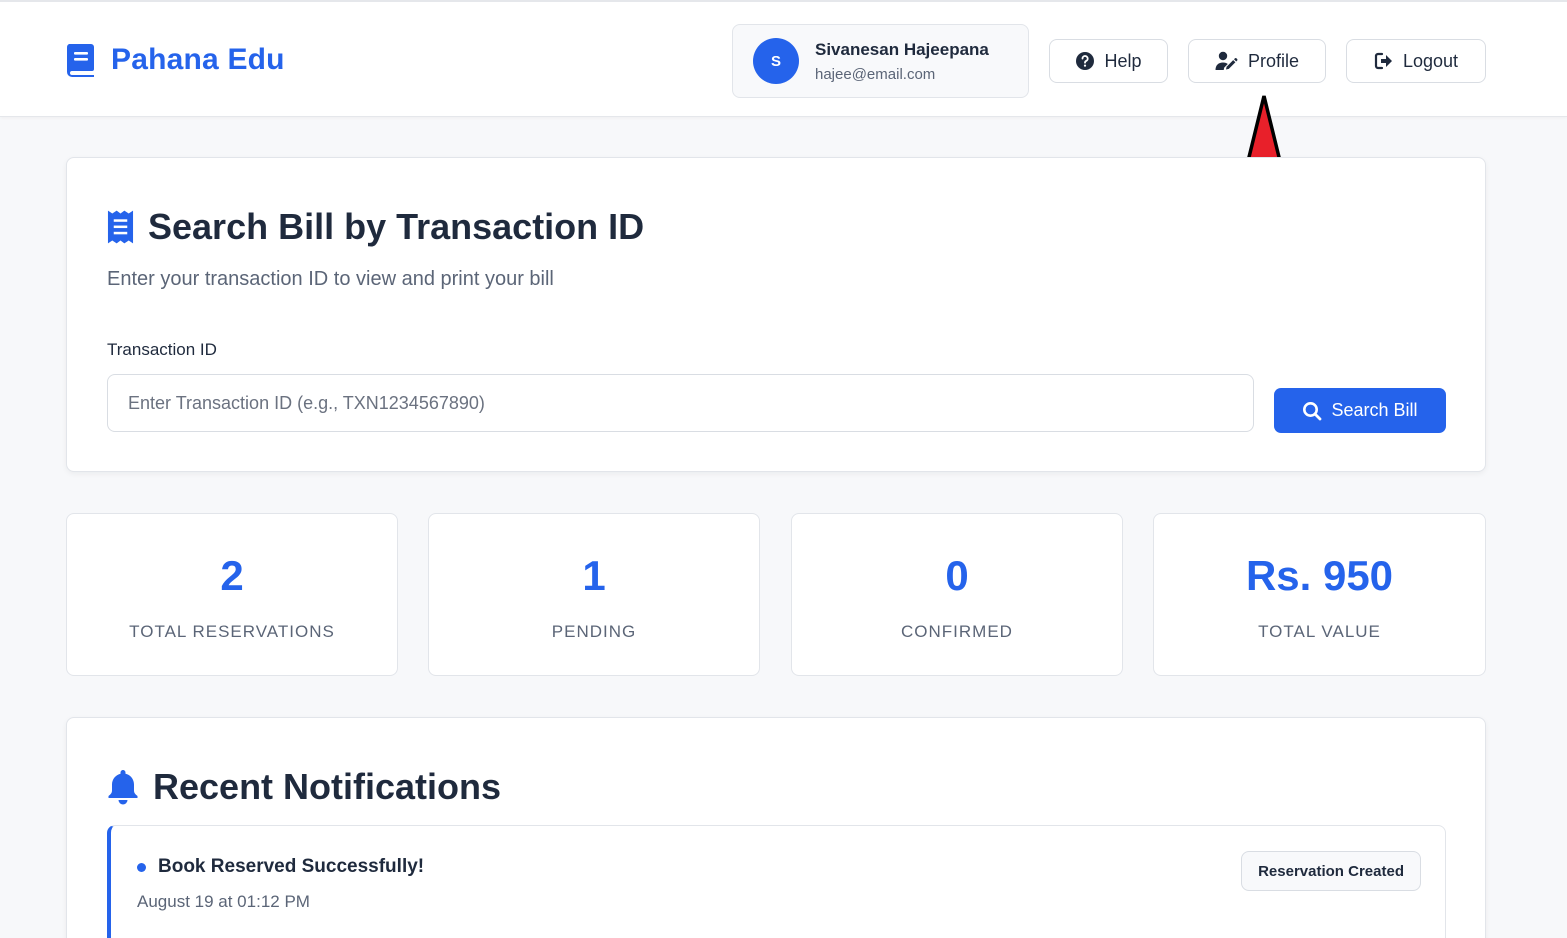 Image resolution: width=1567 pixels, height=938 pixels. I want to click on search-bill-label: Search Bill, so click(1374, 410).